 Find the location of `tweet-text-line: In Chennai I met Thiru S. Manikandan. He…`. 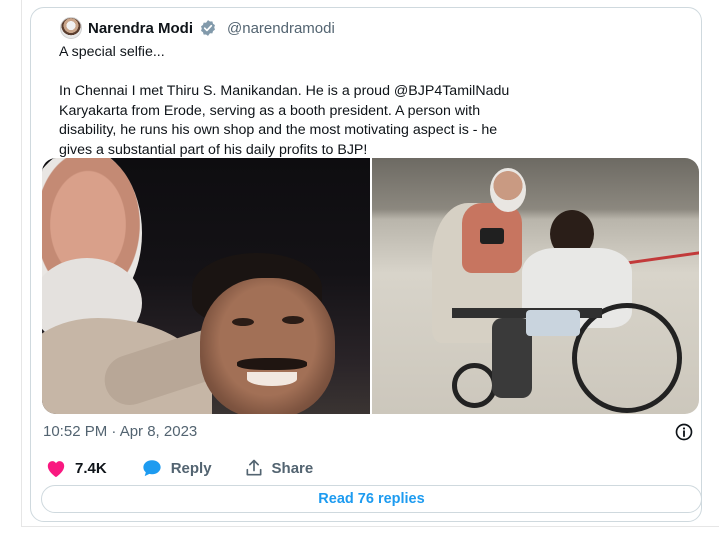

tweet-text-line: In Chennai I met Thiru S. Manikandan. He… is located at coordinates (284, 91).